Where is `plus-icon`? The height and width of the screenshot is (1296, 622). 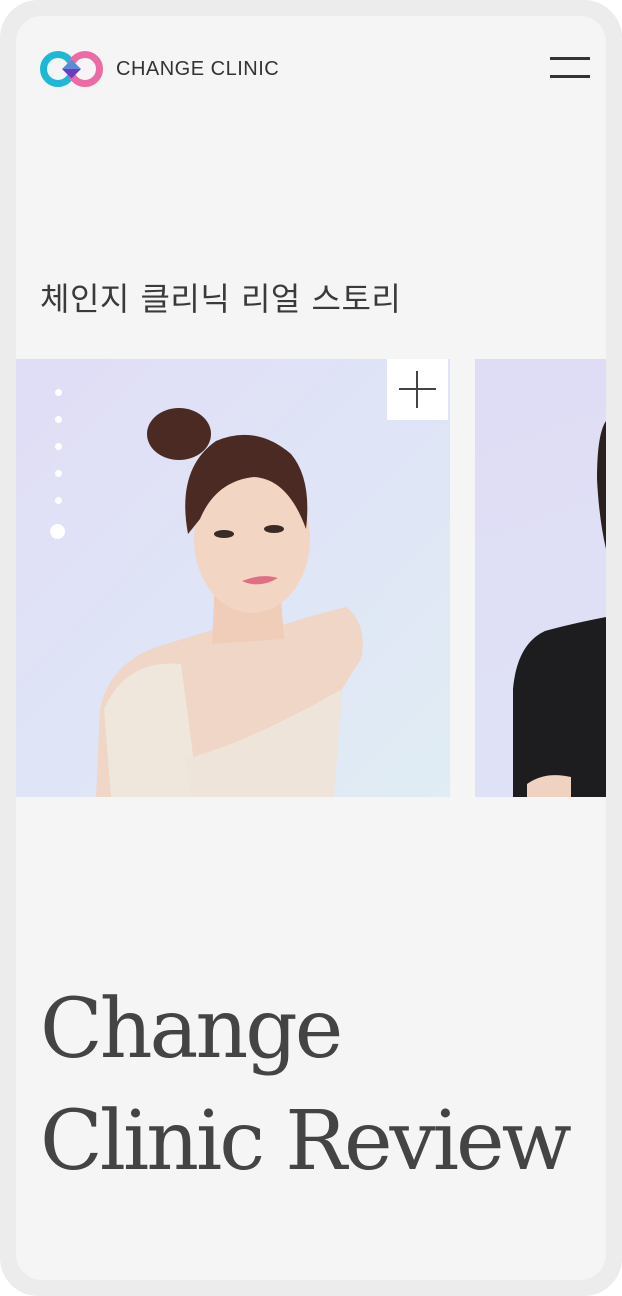 plus-icon is located at coordinates (417, 389).